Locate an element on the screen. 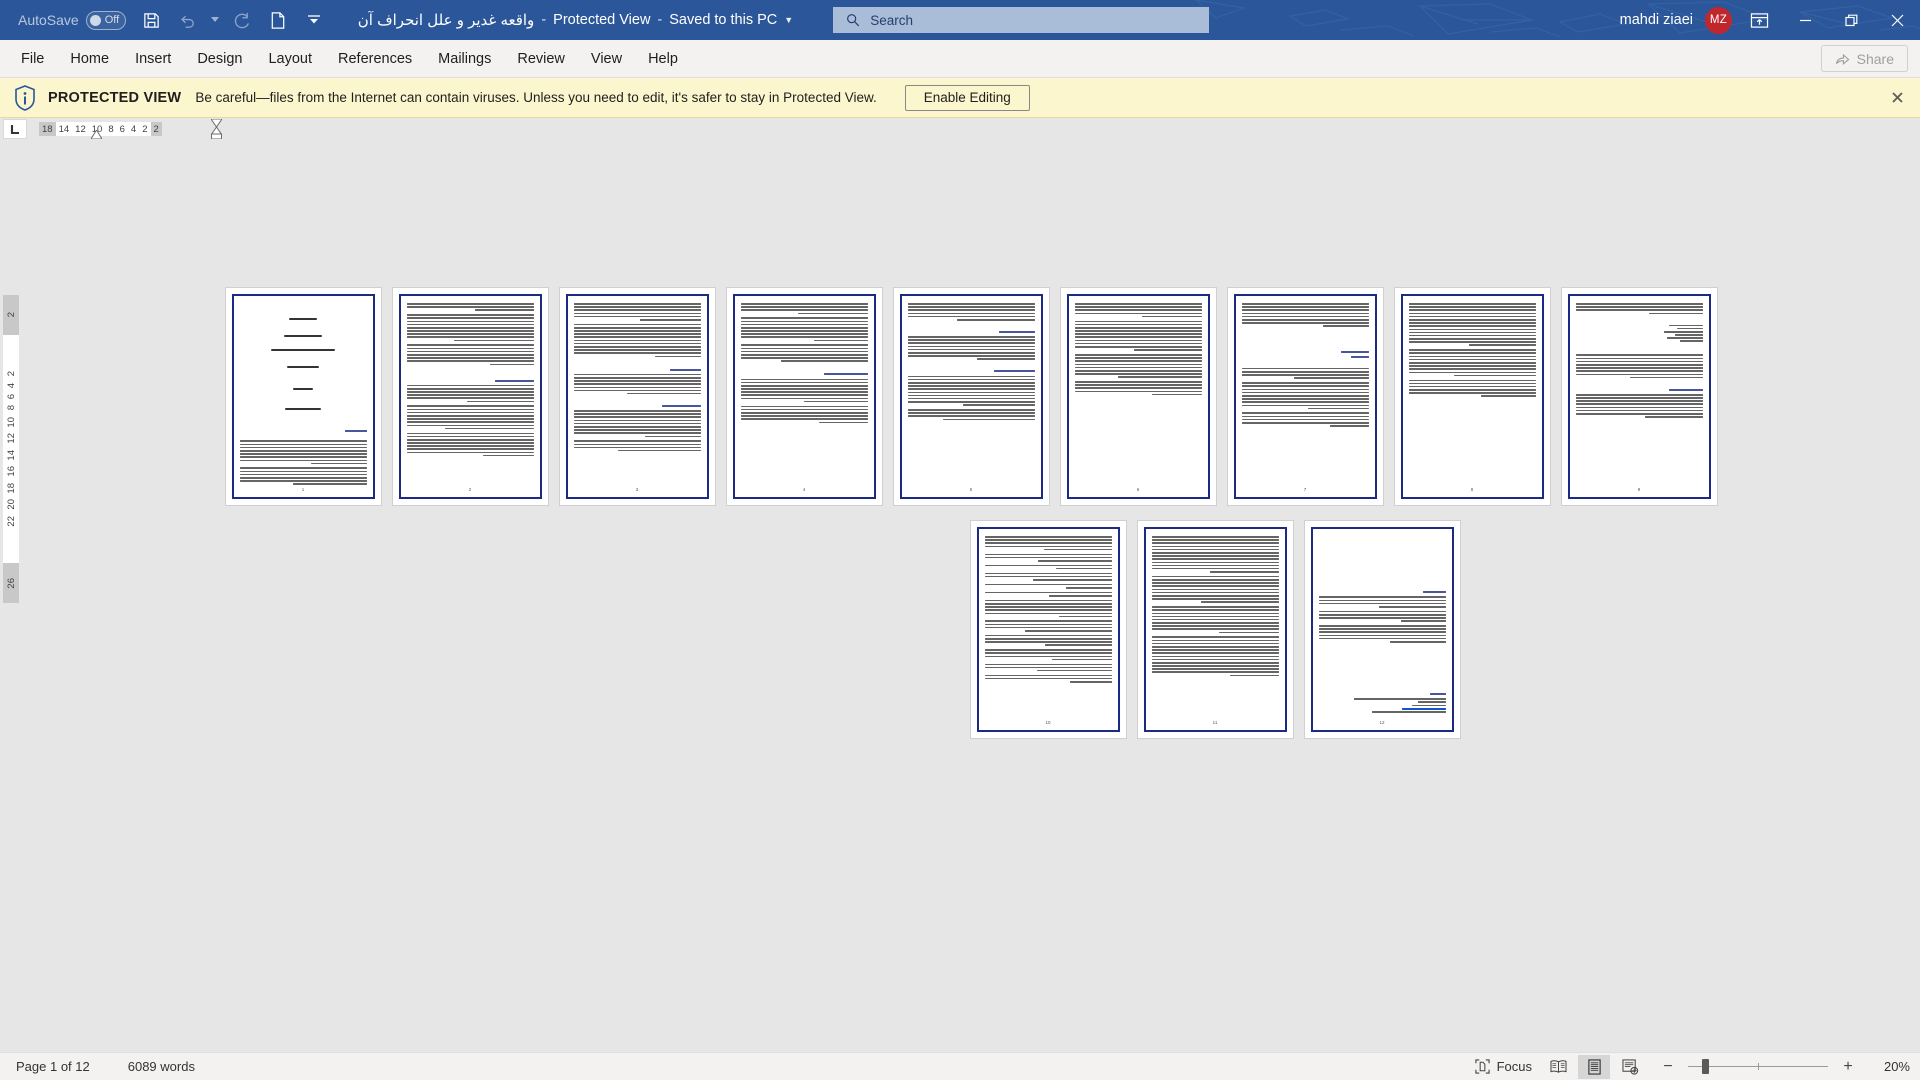  avatar: MZ is located at coordinates (1718, 20).